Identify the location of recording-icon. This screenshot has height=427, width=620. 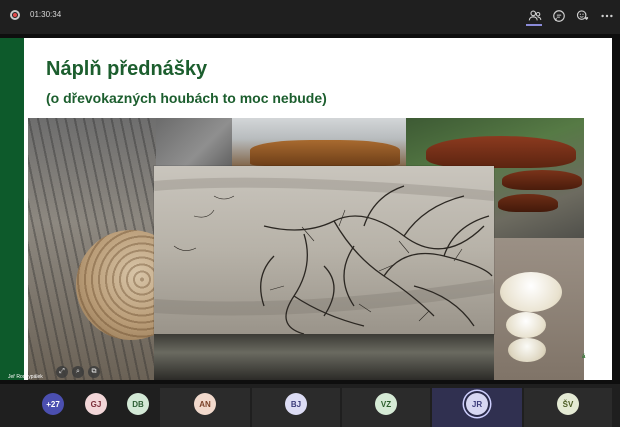
(15, 15).